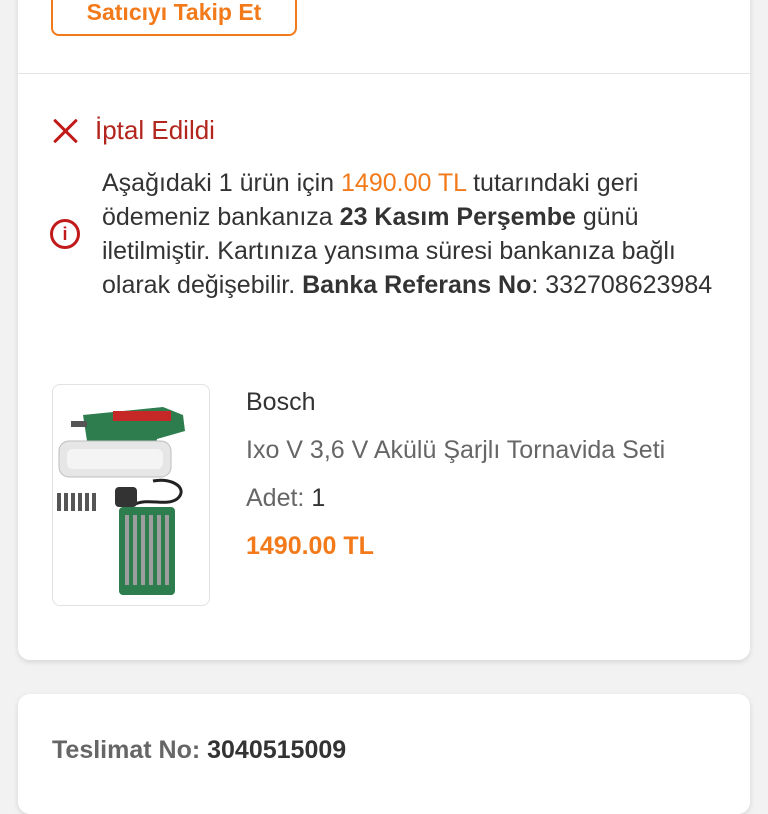 The height and width of the screenshot is (814, 768). What do you see at coordinates (66, 130) in the screenshot?
I see `close-icon` at bounding box center [66, 130].